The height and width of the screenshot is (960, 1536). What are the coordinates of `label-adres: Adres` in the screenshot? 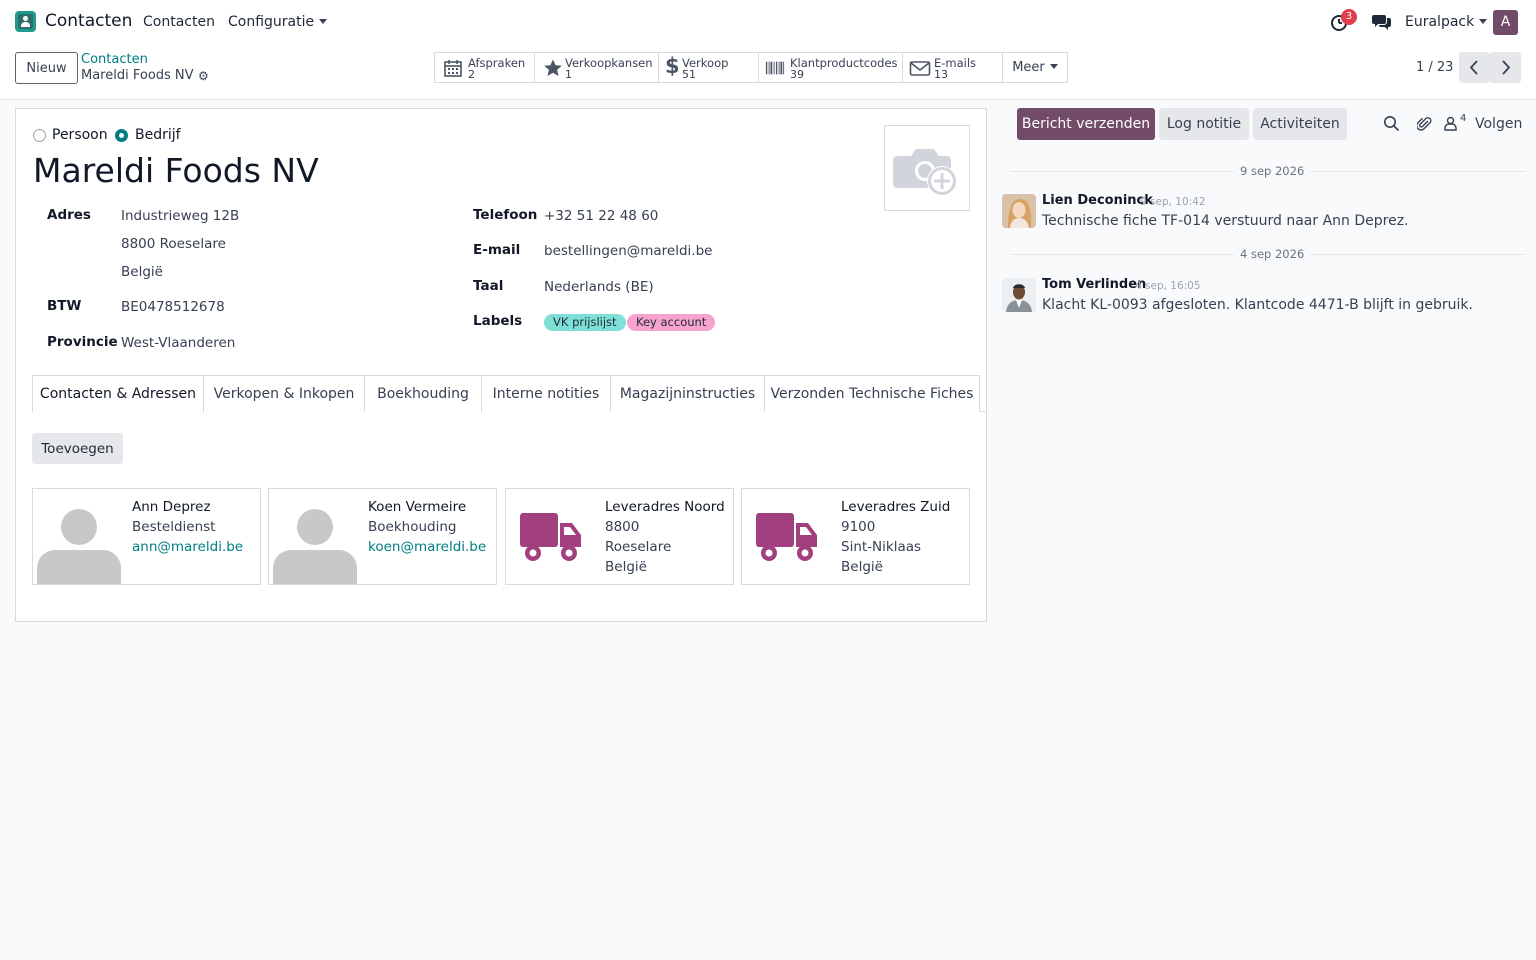 It's located at (69, 215).